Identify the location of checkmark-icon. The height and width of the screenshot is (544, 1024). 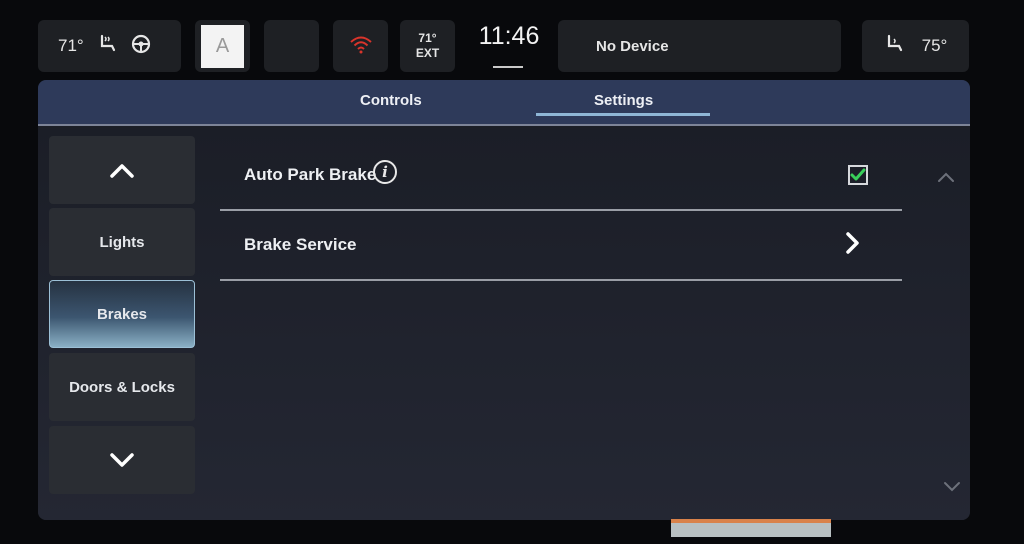
(858, 174).